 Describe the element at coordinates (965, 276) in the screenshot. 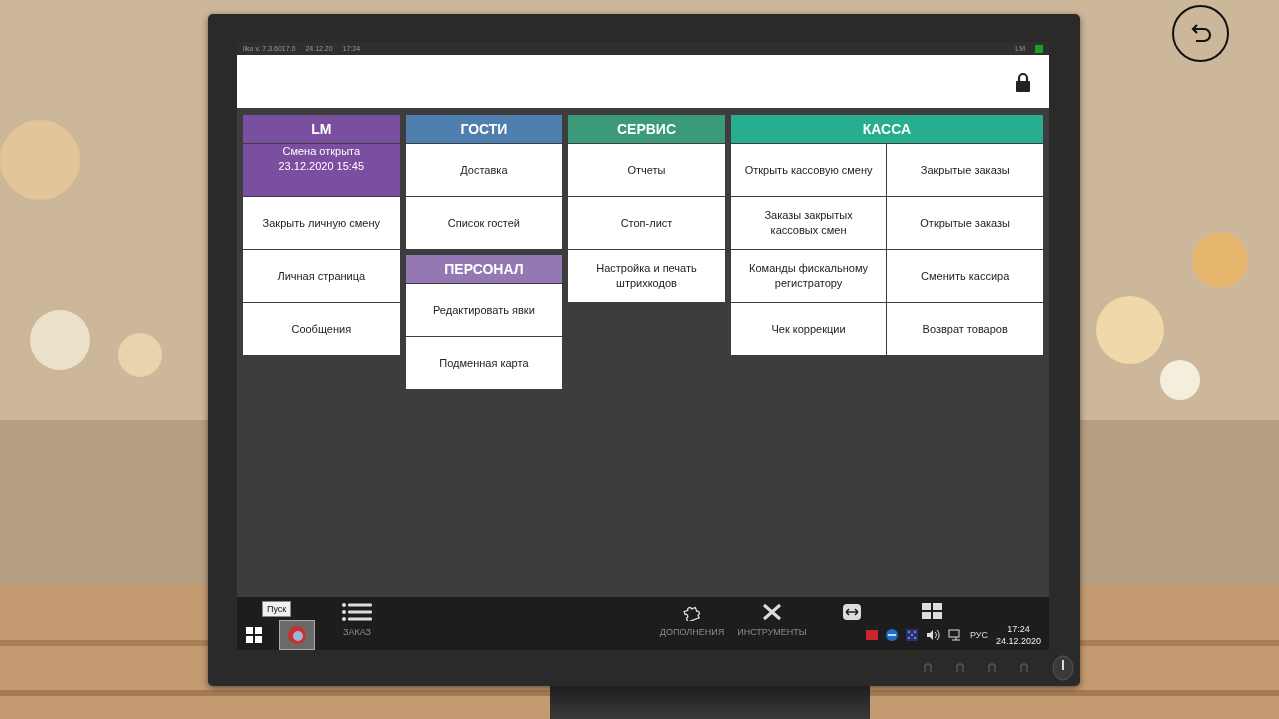

I see `menu-button: Сменить кассира` at that location.